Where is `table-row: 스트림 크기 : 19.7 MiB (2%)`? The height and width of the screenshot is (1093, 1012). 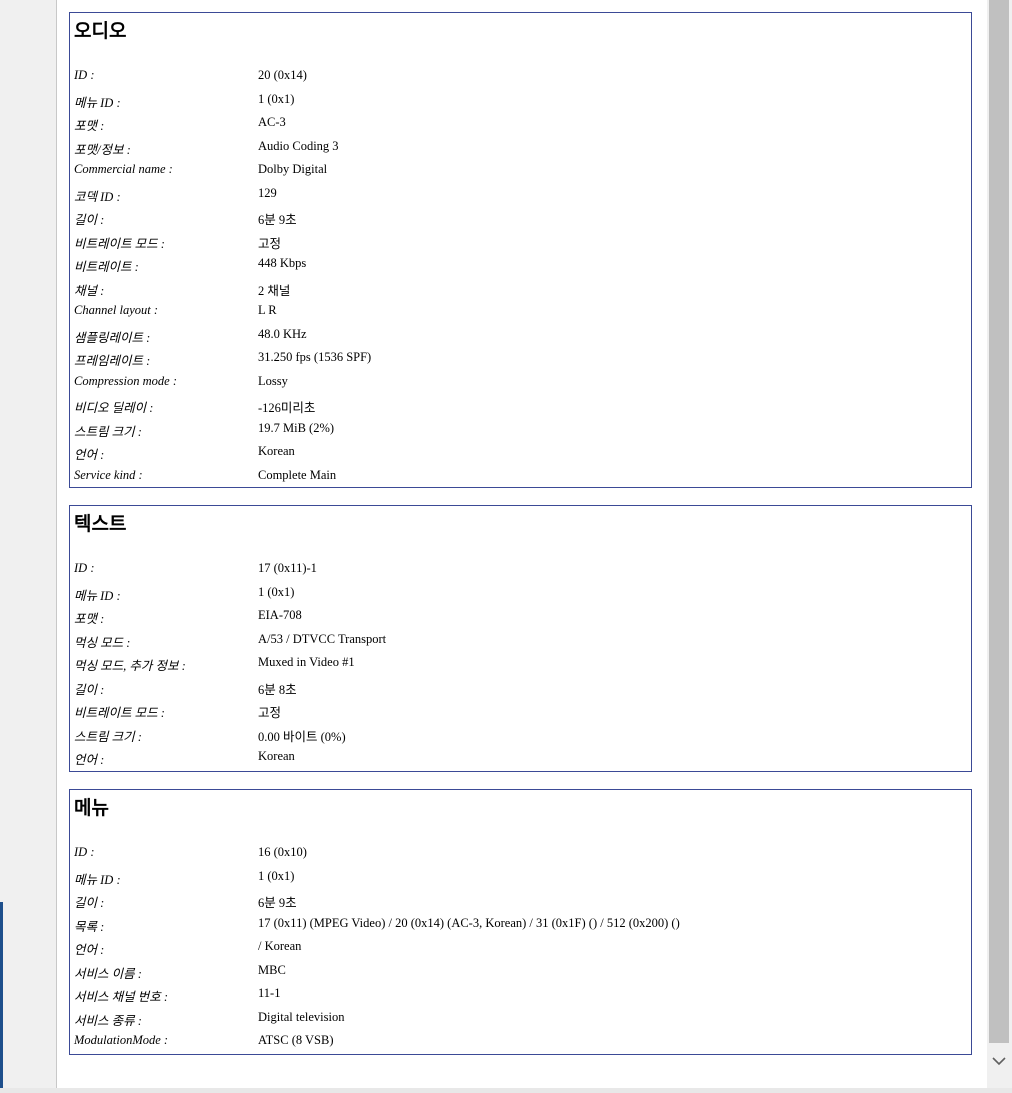
table-row: 스트림 크기 : 19.7 MiB (2%) is located at coordinates (520, 429).